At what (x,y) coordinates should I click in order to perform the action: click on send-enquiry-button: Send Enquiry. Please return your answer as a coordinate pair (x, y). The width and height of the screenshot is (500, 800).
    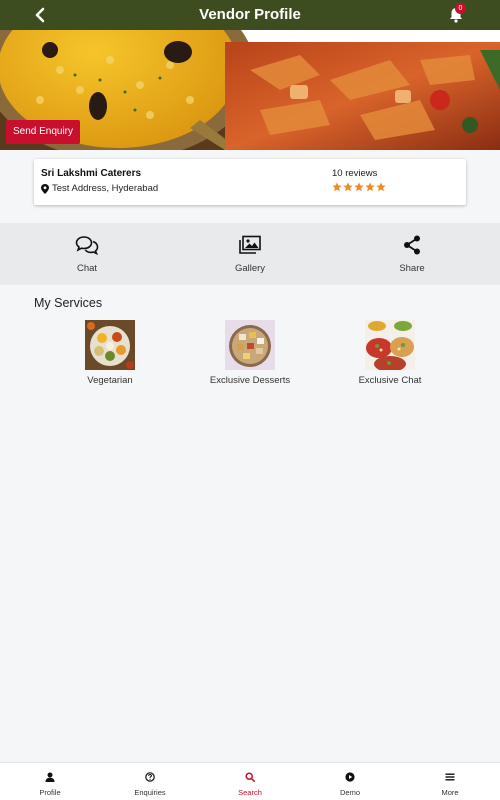
    Looking at the image, I should click on (43, 132).